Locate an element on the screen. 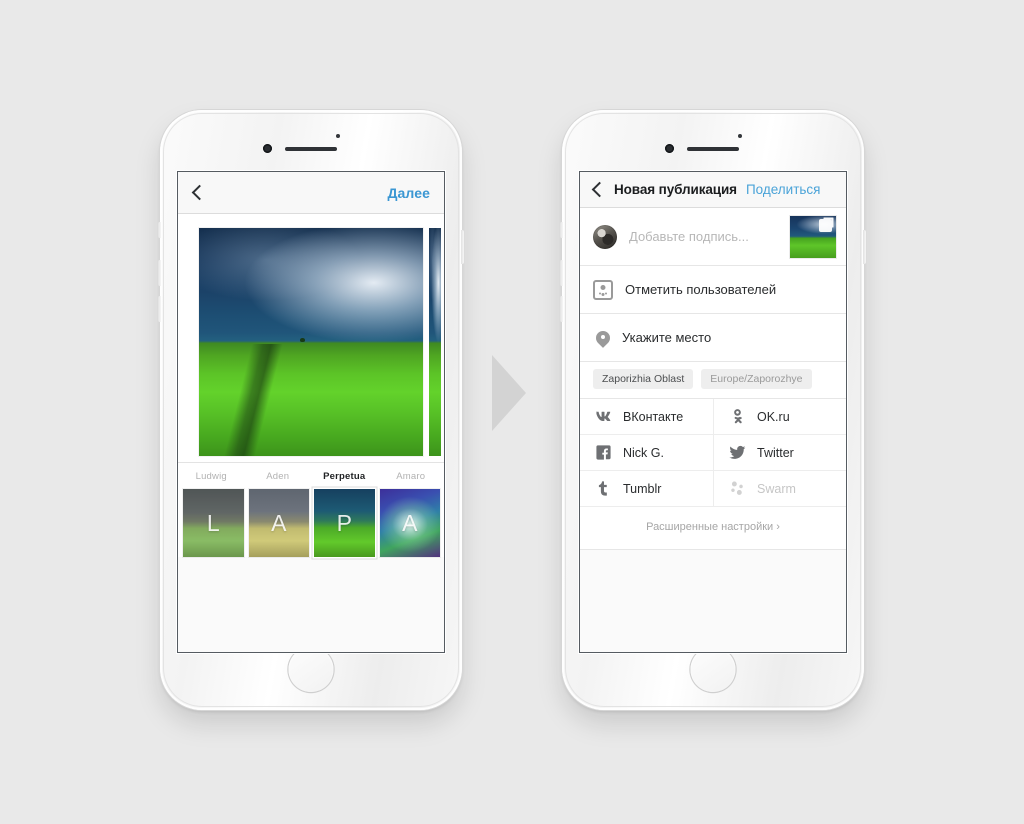 The height and width of the screenshot is (824, 1024). filter-thumb-amaro: A is located at coordinates (409, 523).